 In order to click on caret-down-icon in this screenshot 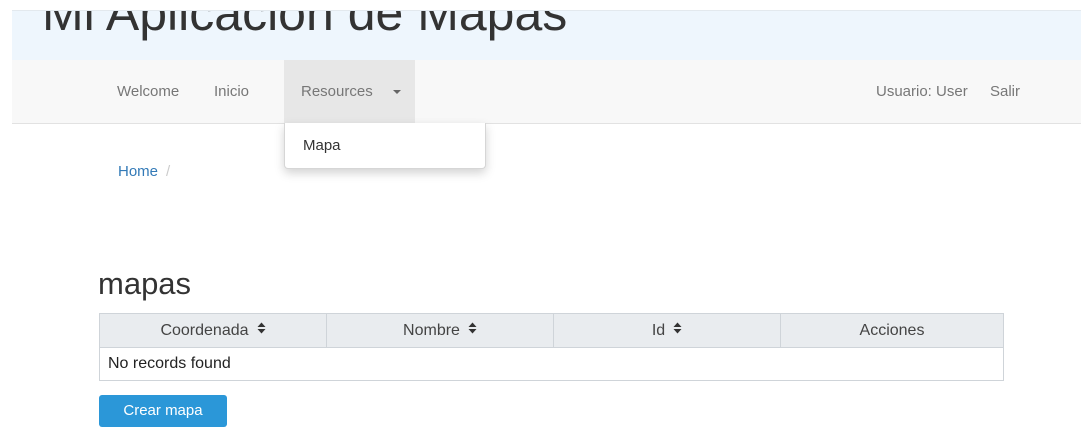, I will do `click(397, 92)`.